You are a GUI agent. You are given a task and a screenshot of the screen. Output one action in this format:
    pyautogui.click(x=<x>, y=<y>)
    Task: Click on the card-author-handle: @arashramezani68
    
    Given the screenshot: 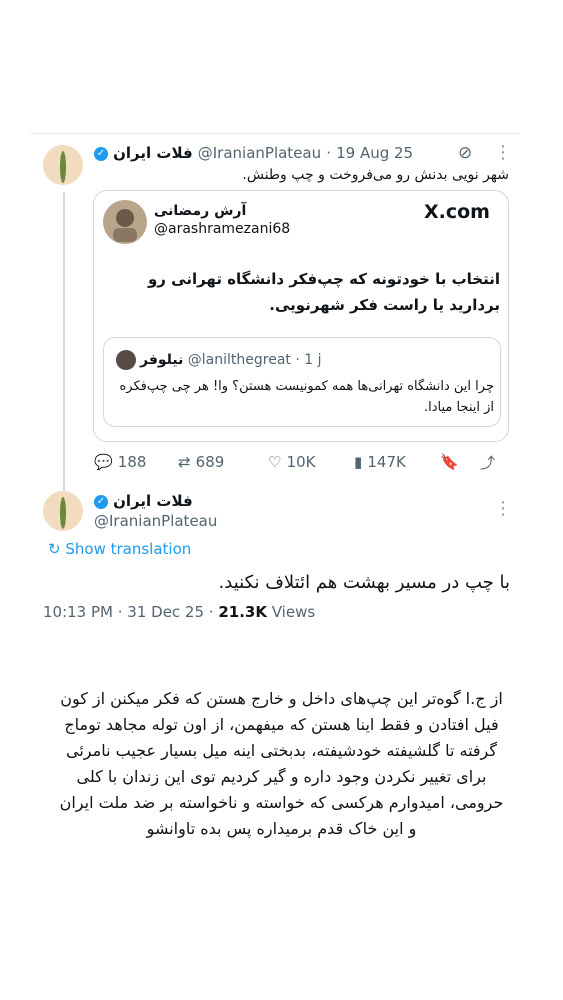 What is the action you would take?
    pyautogui.click(x=222, y=229)
    